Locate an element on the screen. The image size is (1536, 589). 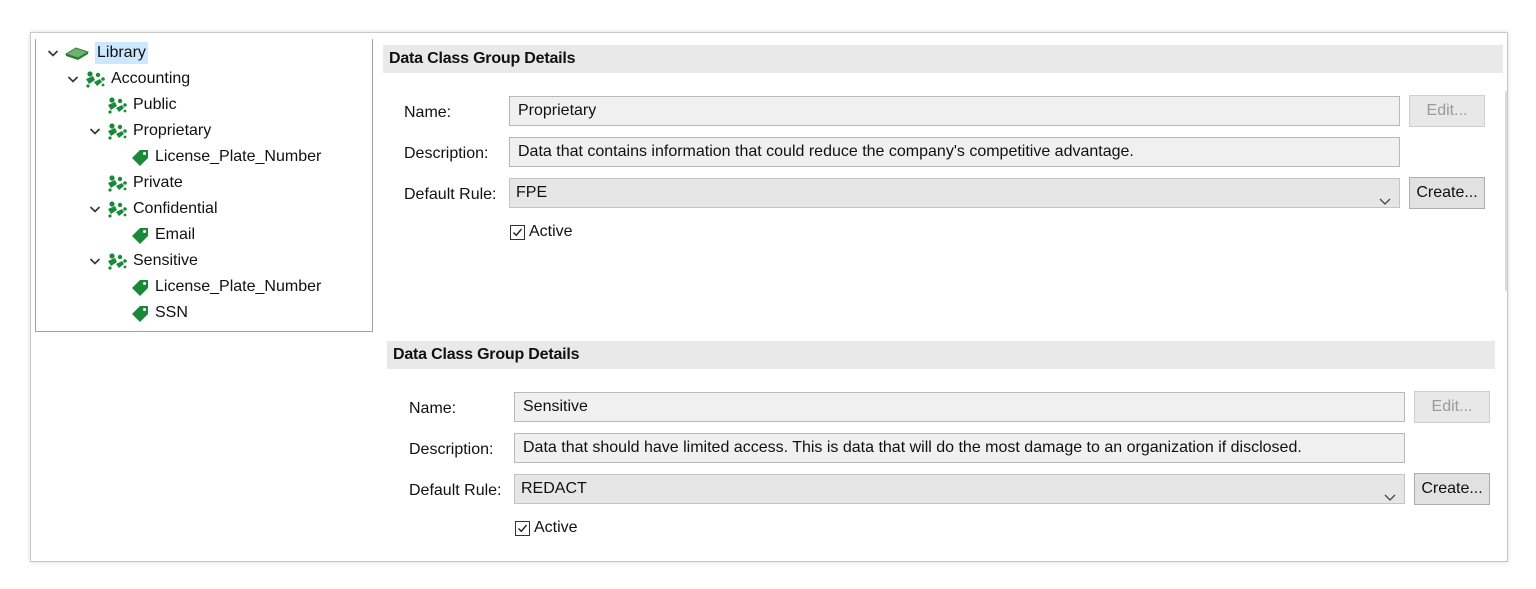
default-rule-select: REDACT is located at coordinates (959, 489).